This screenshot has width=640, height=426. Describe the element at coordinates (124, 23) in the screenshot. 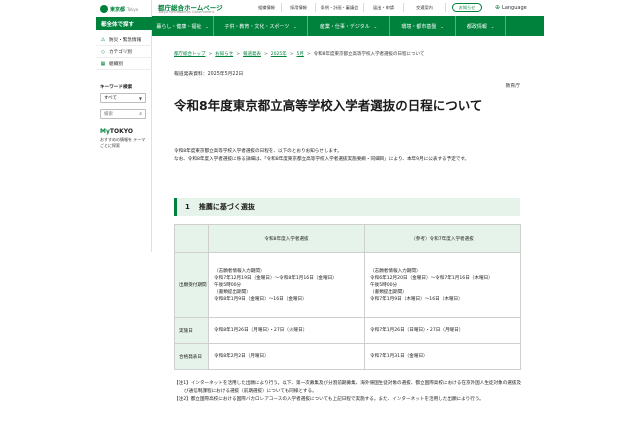

I see `sidebar-heading: 都全体で探す` at that location.